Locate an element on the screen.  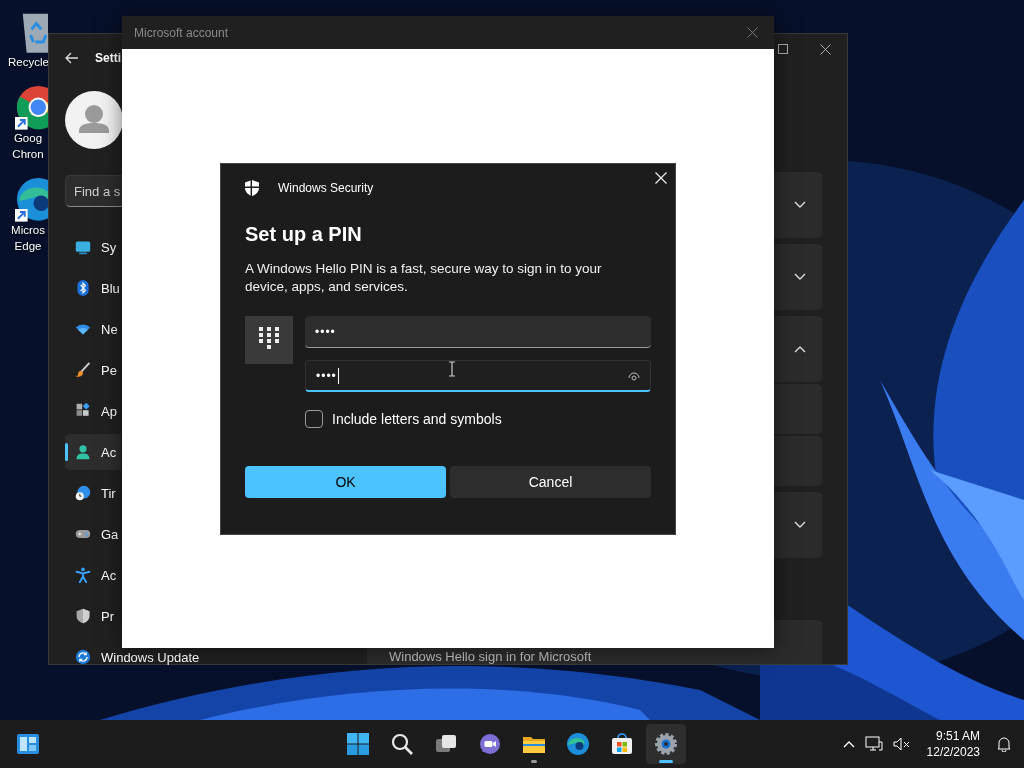
paintbrush-icon is located at coordinates (83, 370).